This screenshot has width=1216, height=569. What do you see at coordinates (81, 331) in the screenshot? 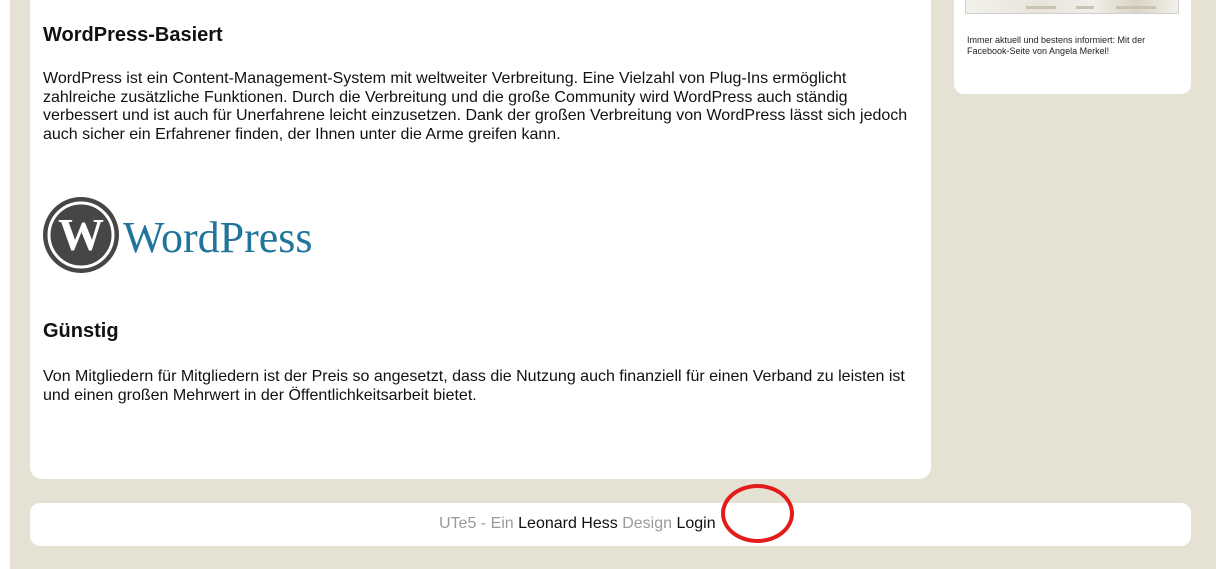
I see `section-heading-guenstig: Günstig` at bounding box center [81, 331].